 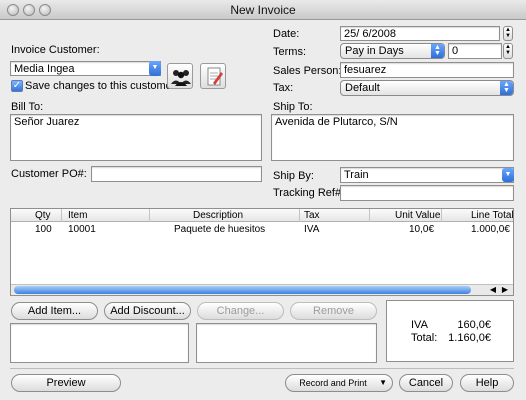 What do you see at coordinates (312, 215) in the screenshot?
I see `column-header-tax: Tax` at bounding box center [312, 215].